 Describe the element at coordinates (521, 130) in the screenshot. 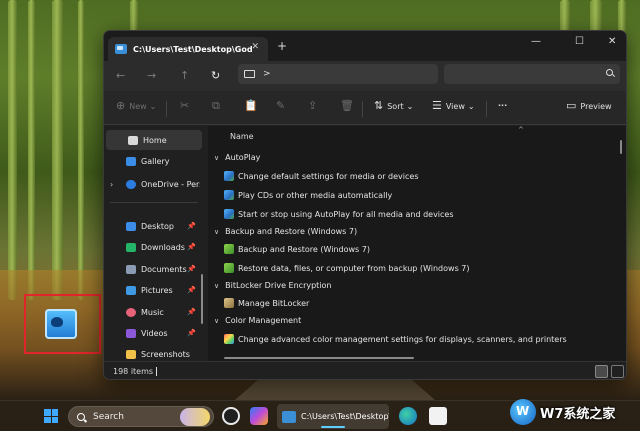

I see `sort-ascending-icon: ^` at that location.